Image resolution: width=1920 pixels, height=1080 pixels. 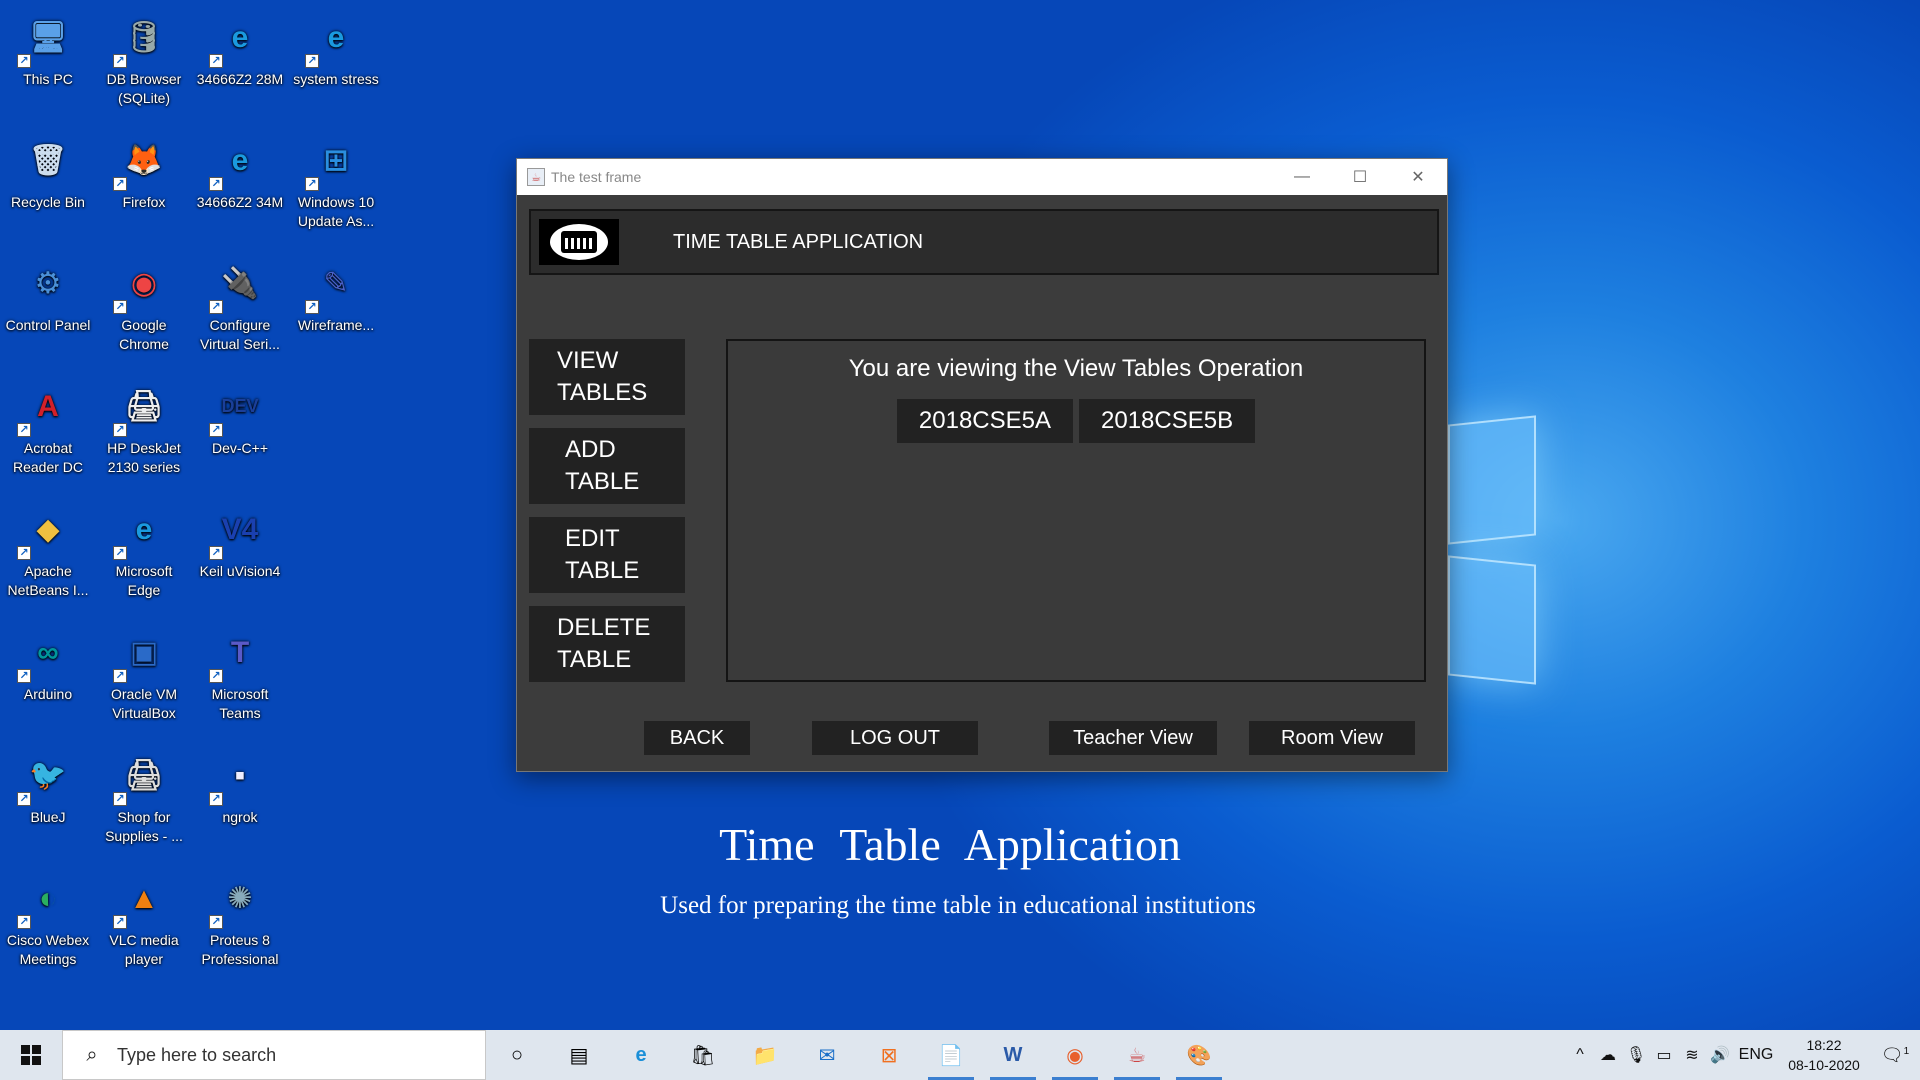 I want to click on desktop-icon-webex: ◐ ↗ Cisco Webex Meetings, so click(x=48, y=920).